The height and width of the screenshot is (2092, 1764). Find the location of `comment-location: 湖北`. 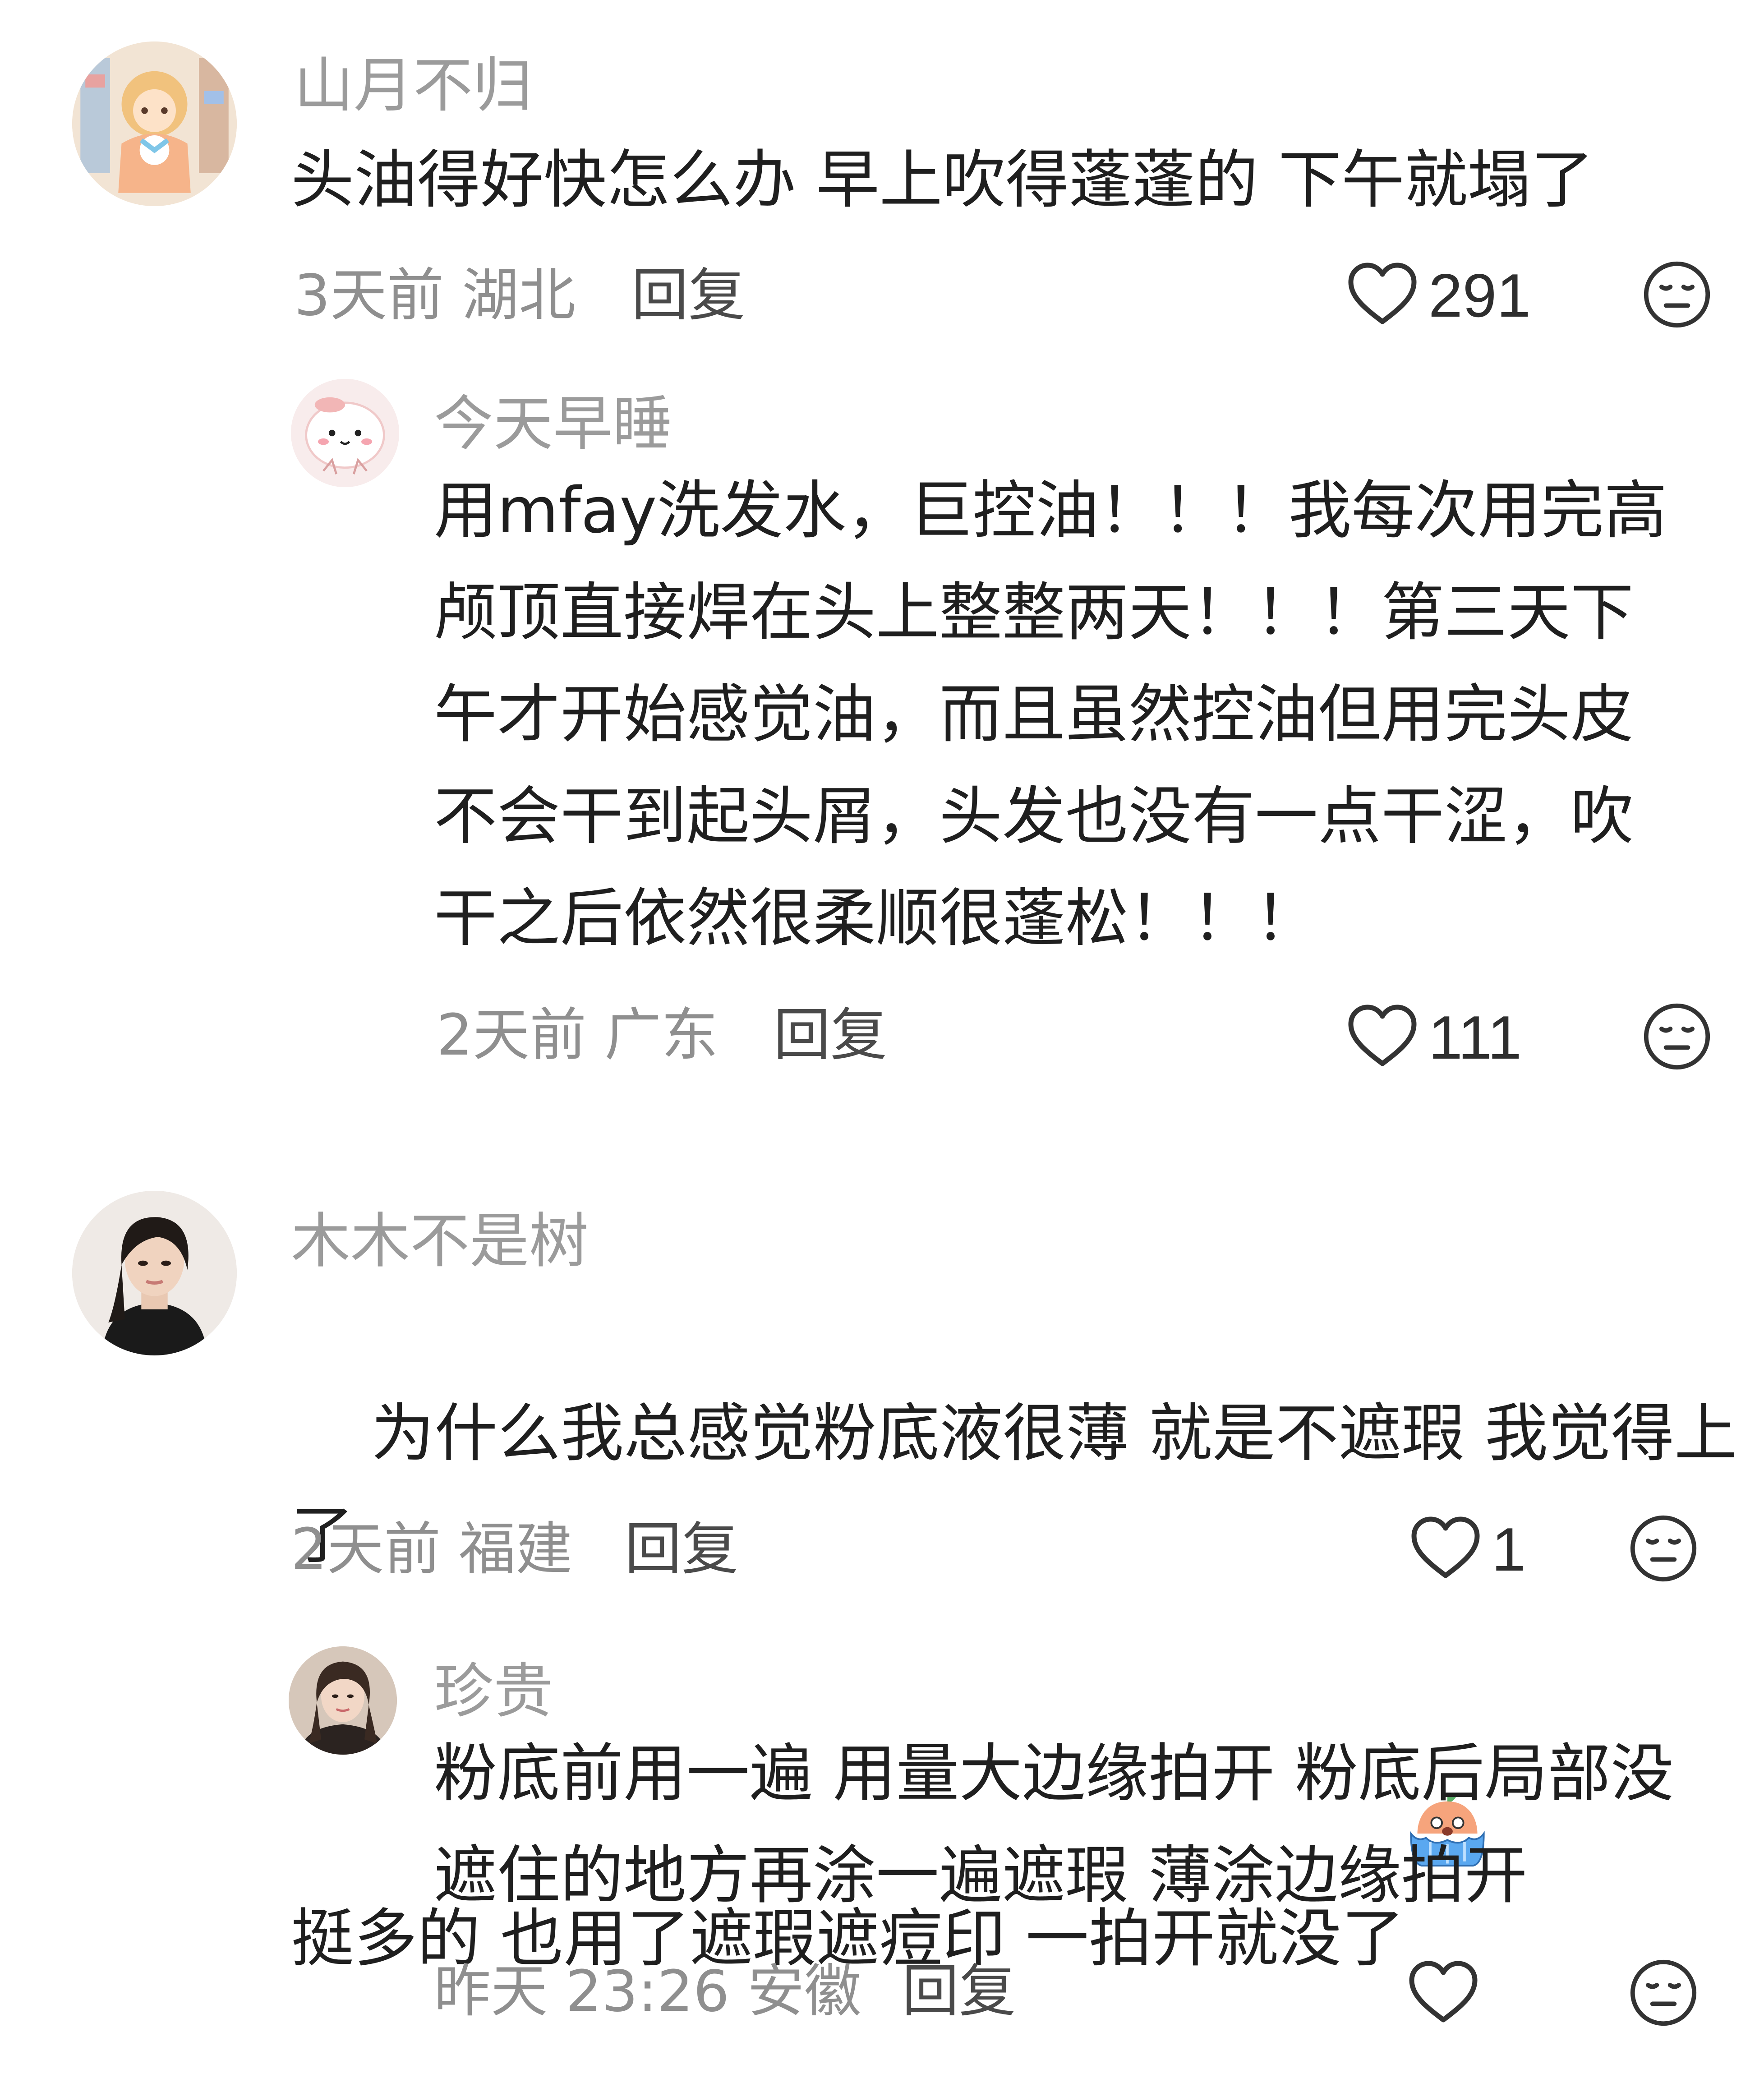

comment-location: 湖北 is located at coordinates (519, 295).